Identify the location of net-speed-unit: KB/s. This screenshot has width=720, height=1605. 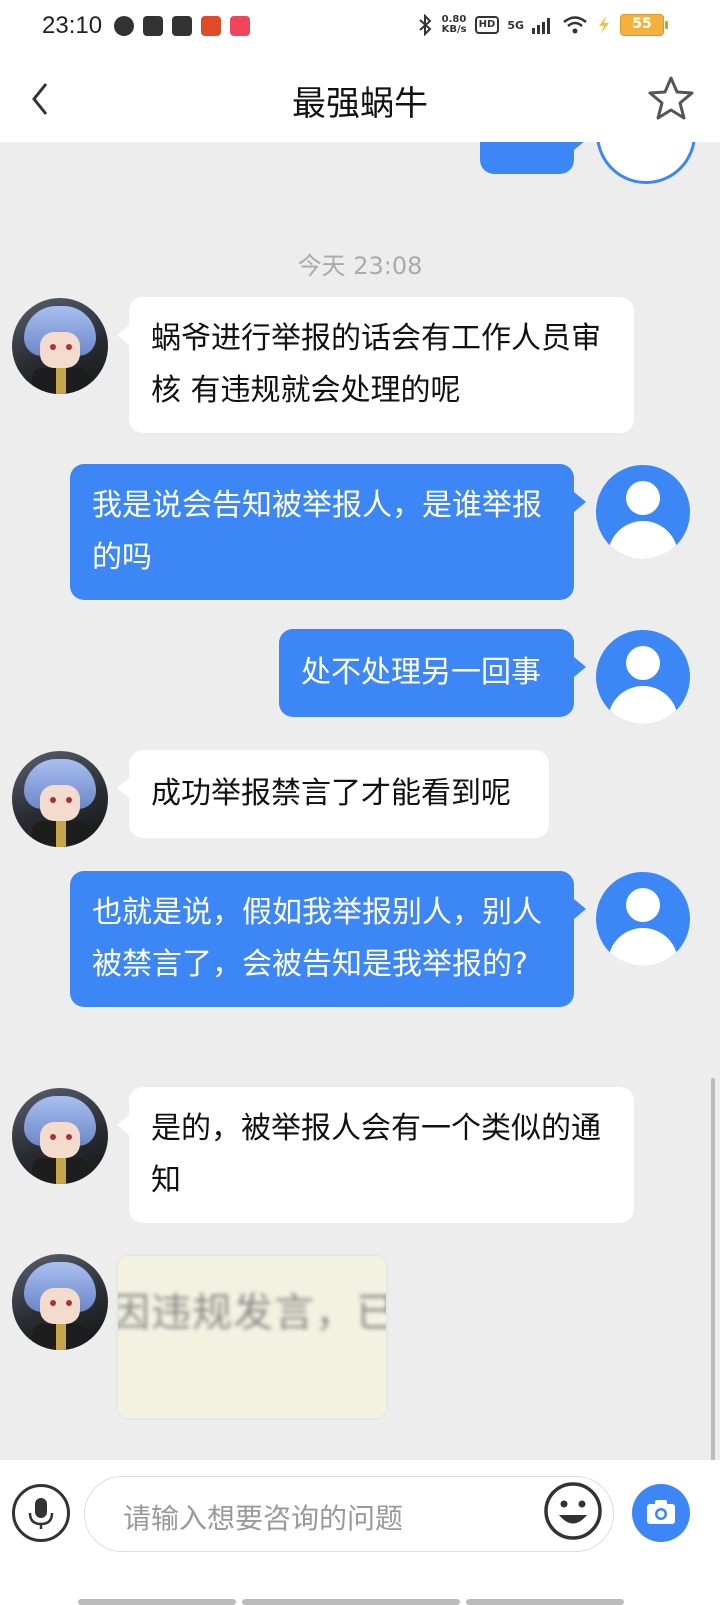
(454, 29).